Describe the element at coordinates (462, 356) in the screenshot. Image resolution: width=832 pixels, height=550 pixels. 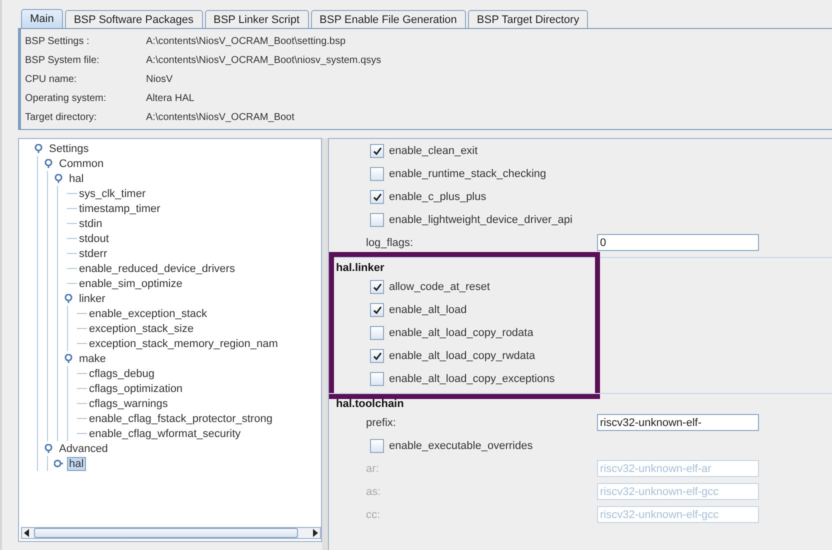
I see `checkbox-label: enable_alt_load_copy_rwdata` at that location.